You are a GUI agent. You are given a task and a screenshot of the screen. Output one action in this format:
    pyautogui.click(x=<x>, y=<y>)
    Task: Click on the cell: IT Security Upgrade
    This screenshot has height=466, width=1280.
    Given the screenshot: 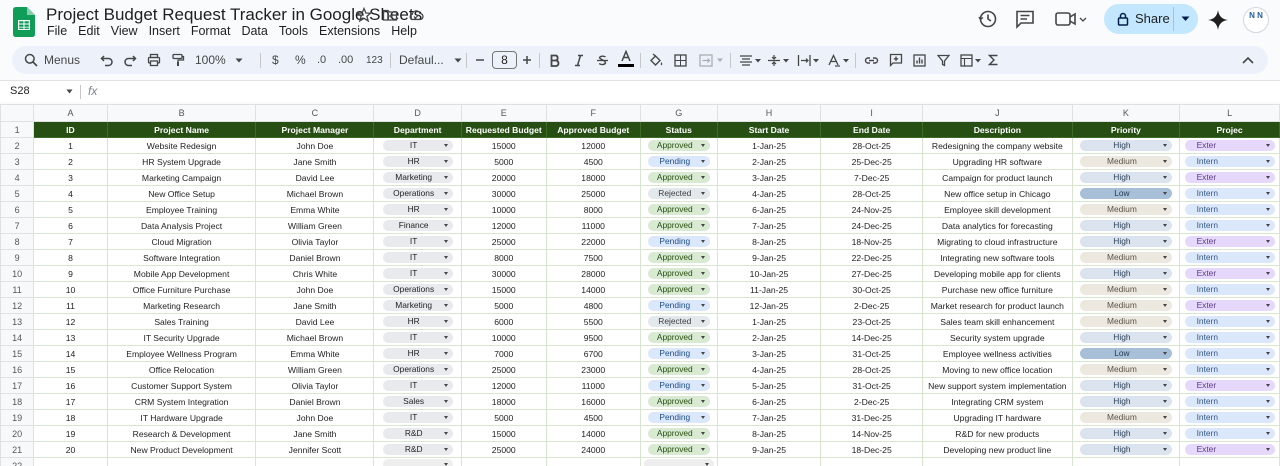 What is the action you would take?
    pyautogui.click(x=181, y=337)
    